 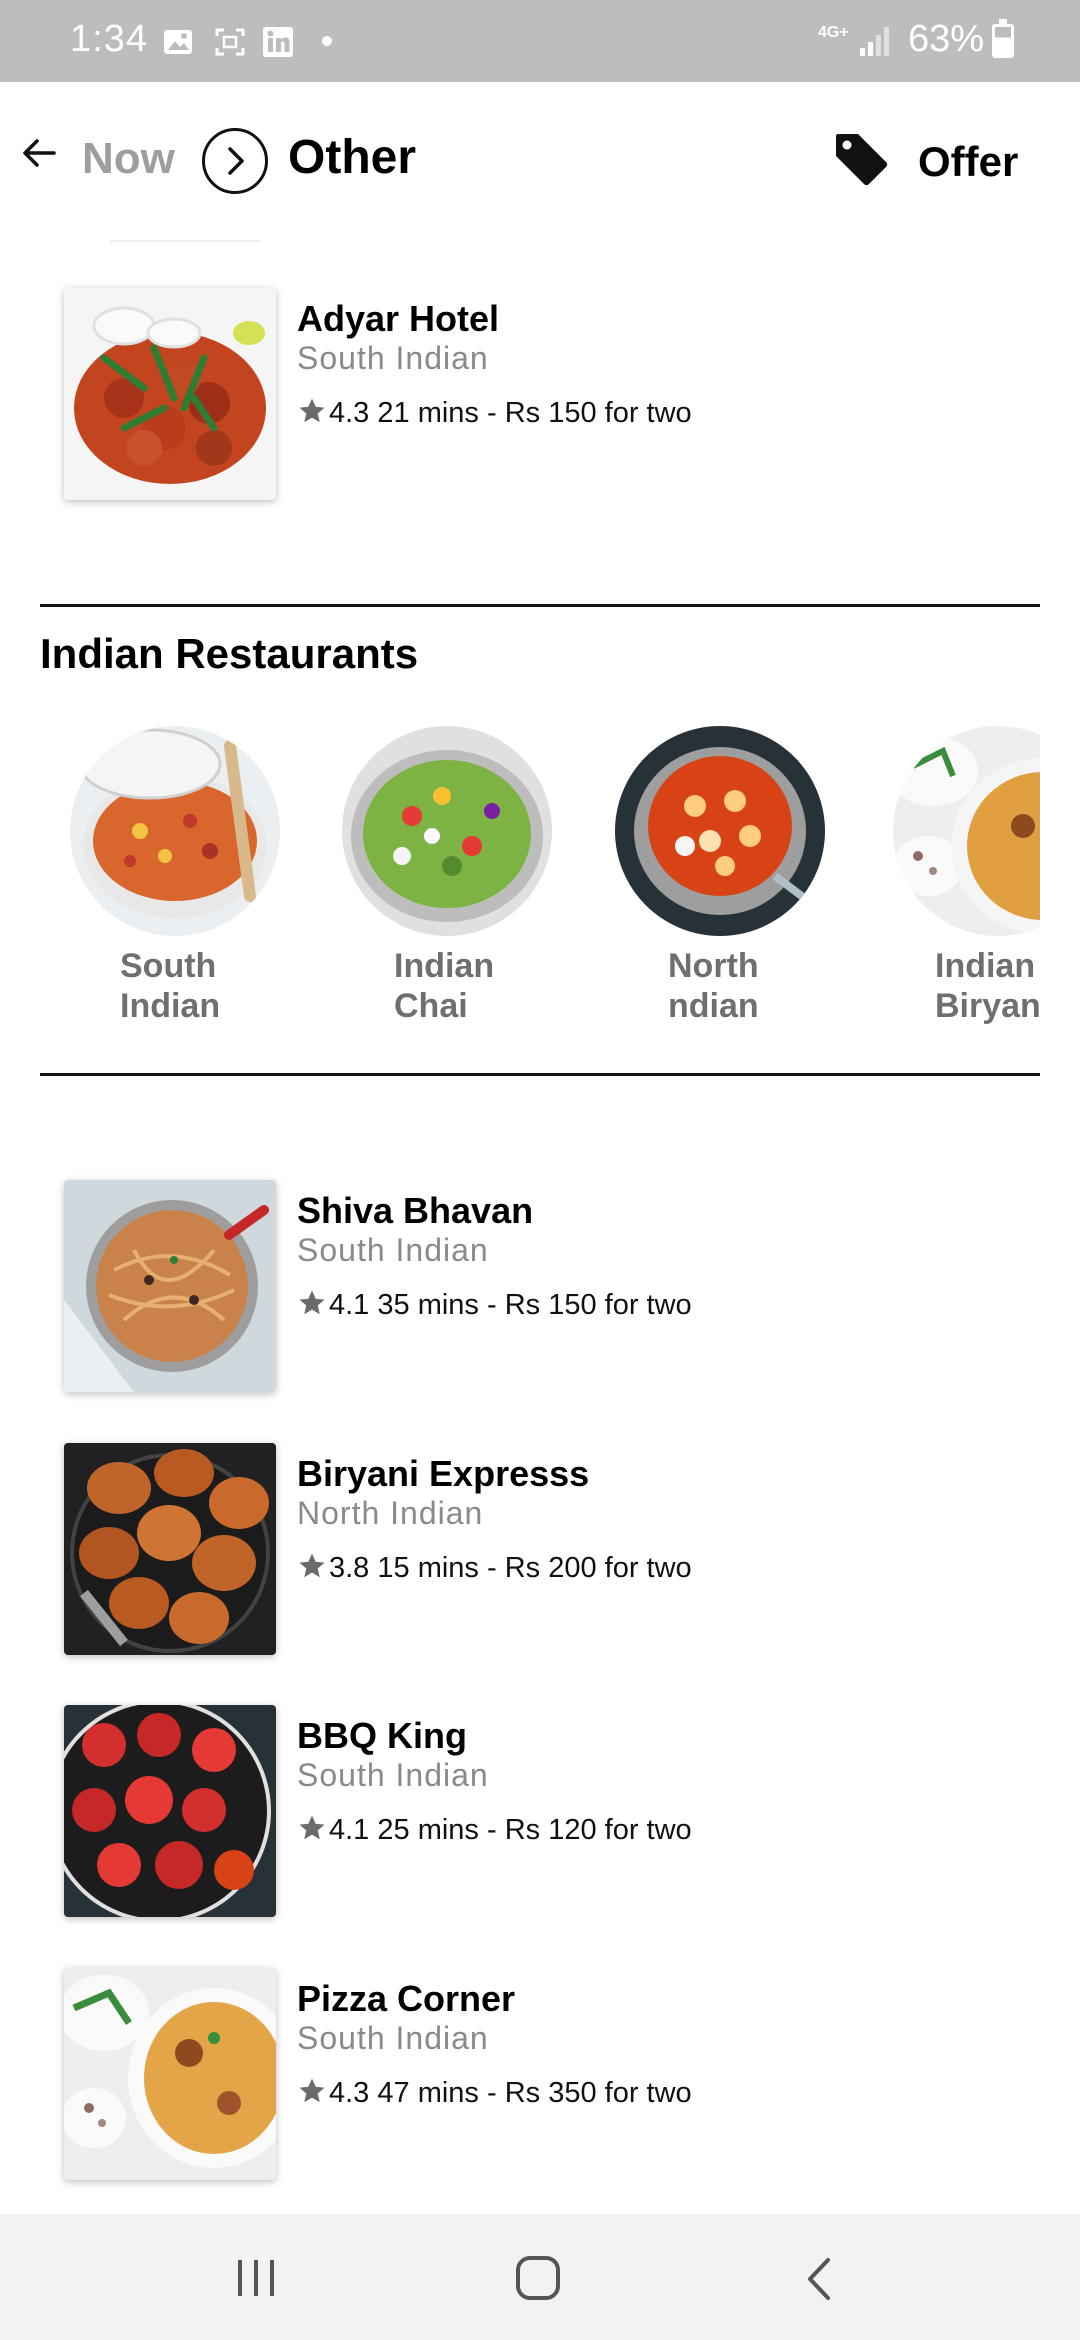 What do you see at coordinates (256, 2279) in the screenshot?
I see `recents-icon` at bounding box center [256, 2279].